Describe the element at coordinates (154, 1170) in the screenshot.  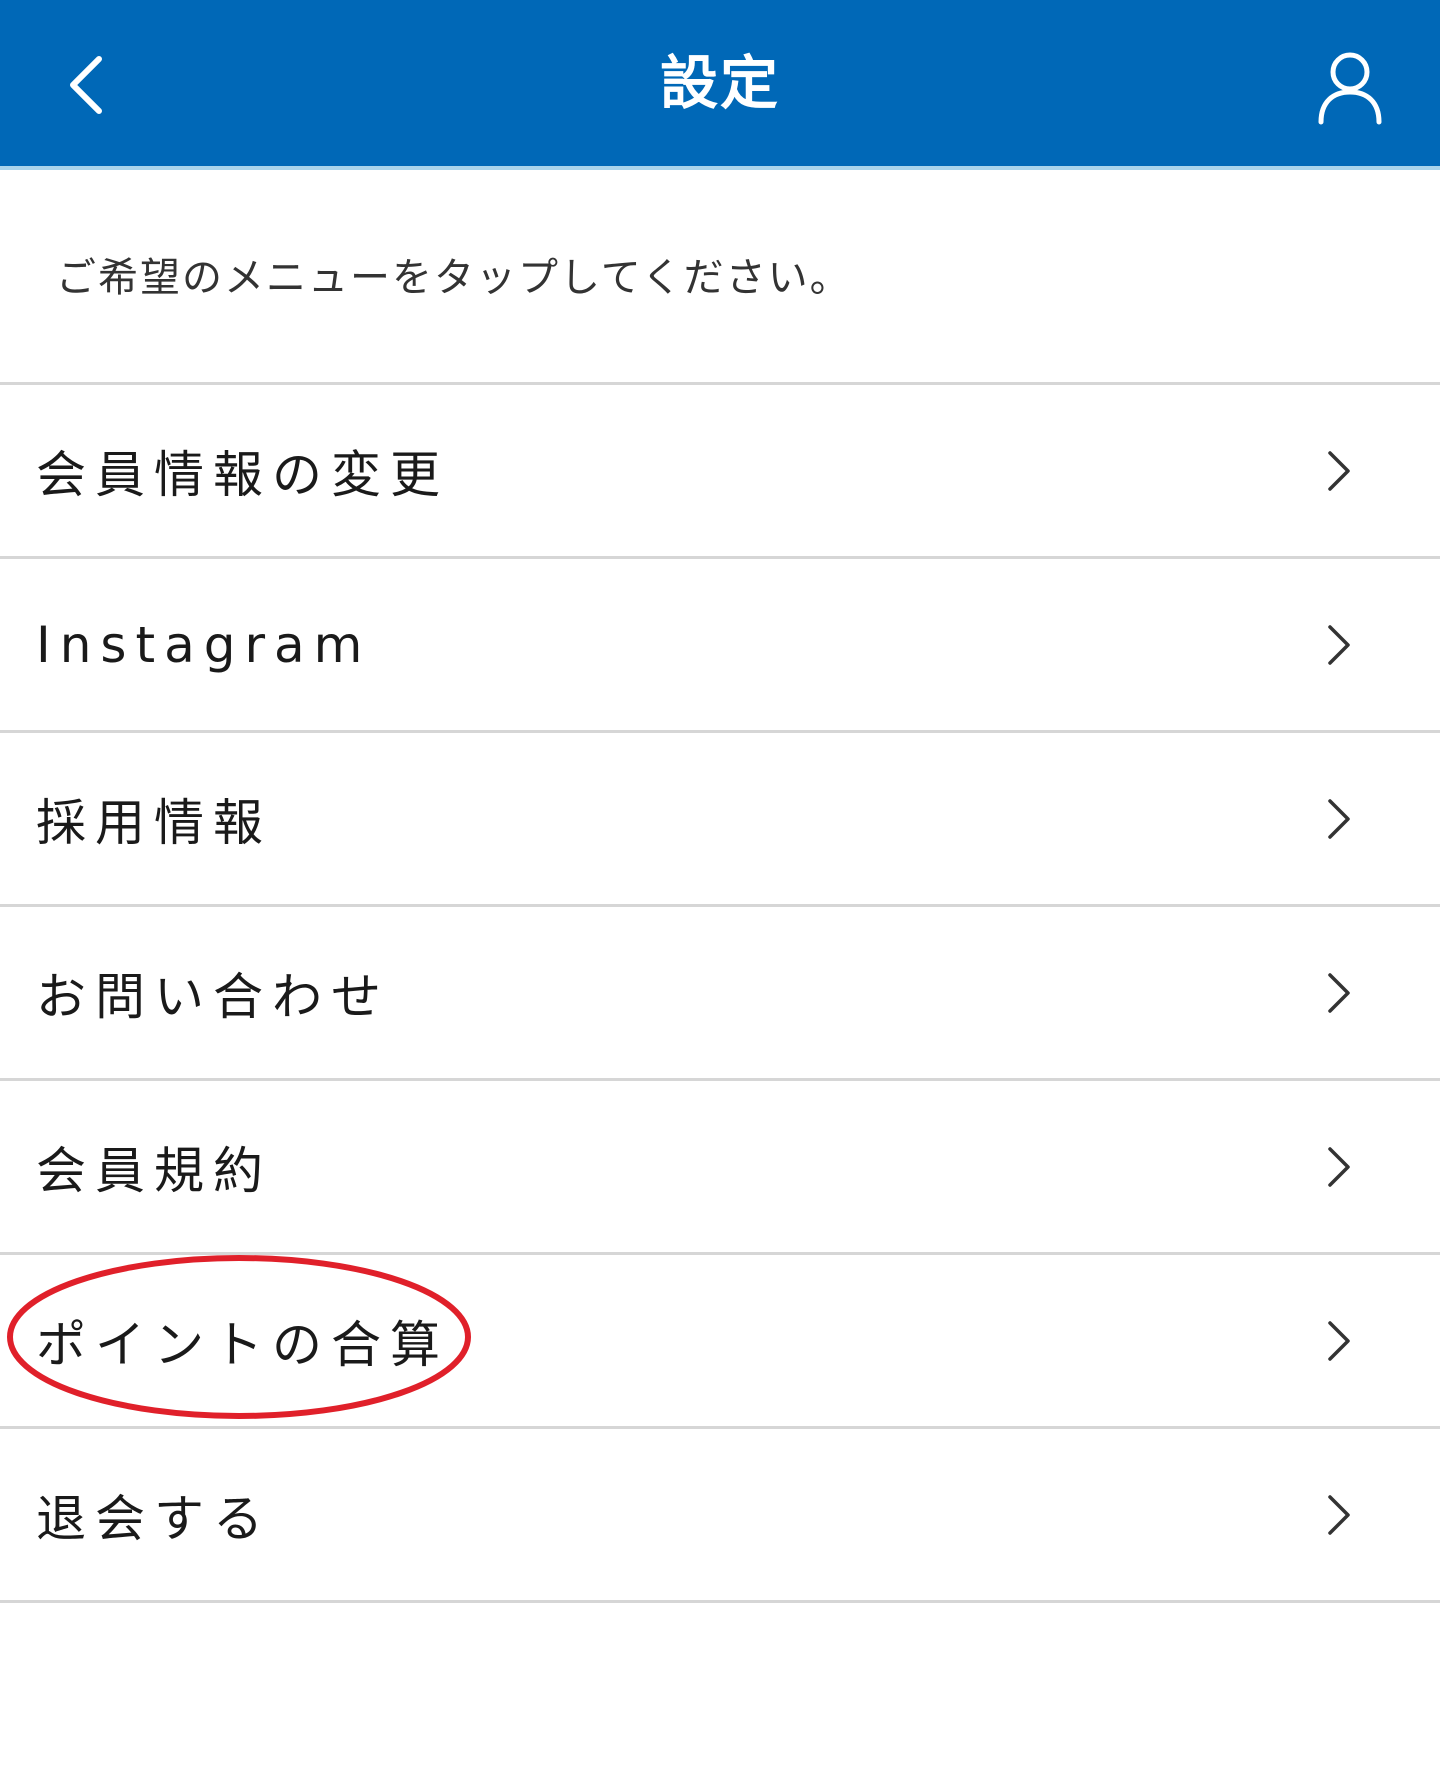
I see `menu-item-label: 会員規約` at that location.